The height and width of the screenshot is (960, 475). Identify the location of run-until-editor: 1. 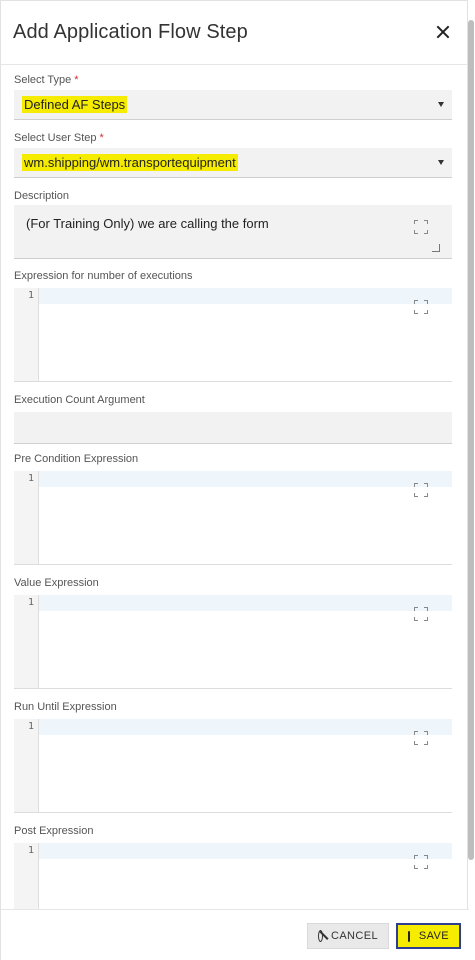
(233, 766).